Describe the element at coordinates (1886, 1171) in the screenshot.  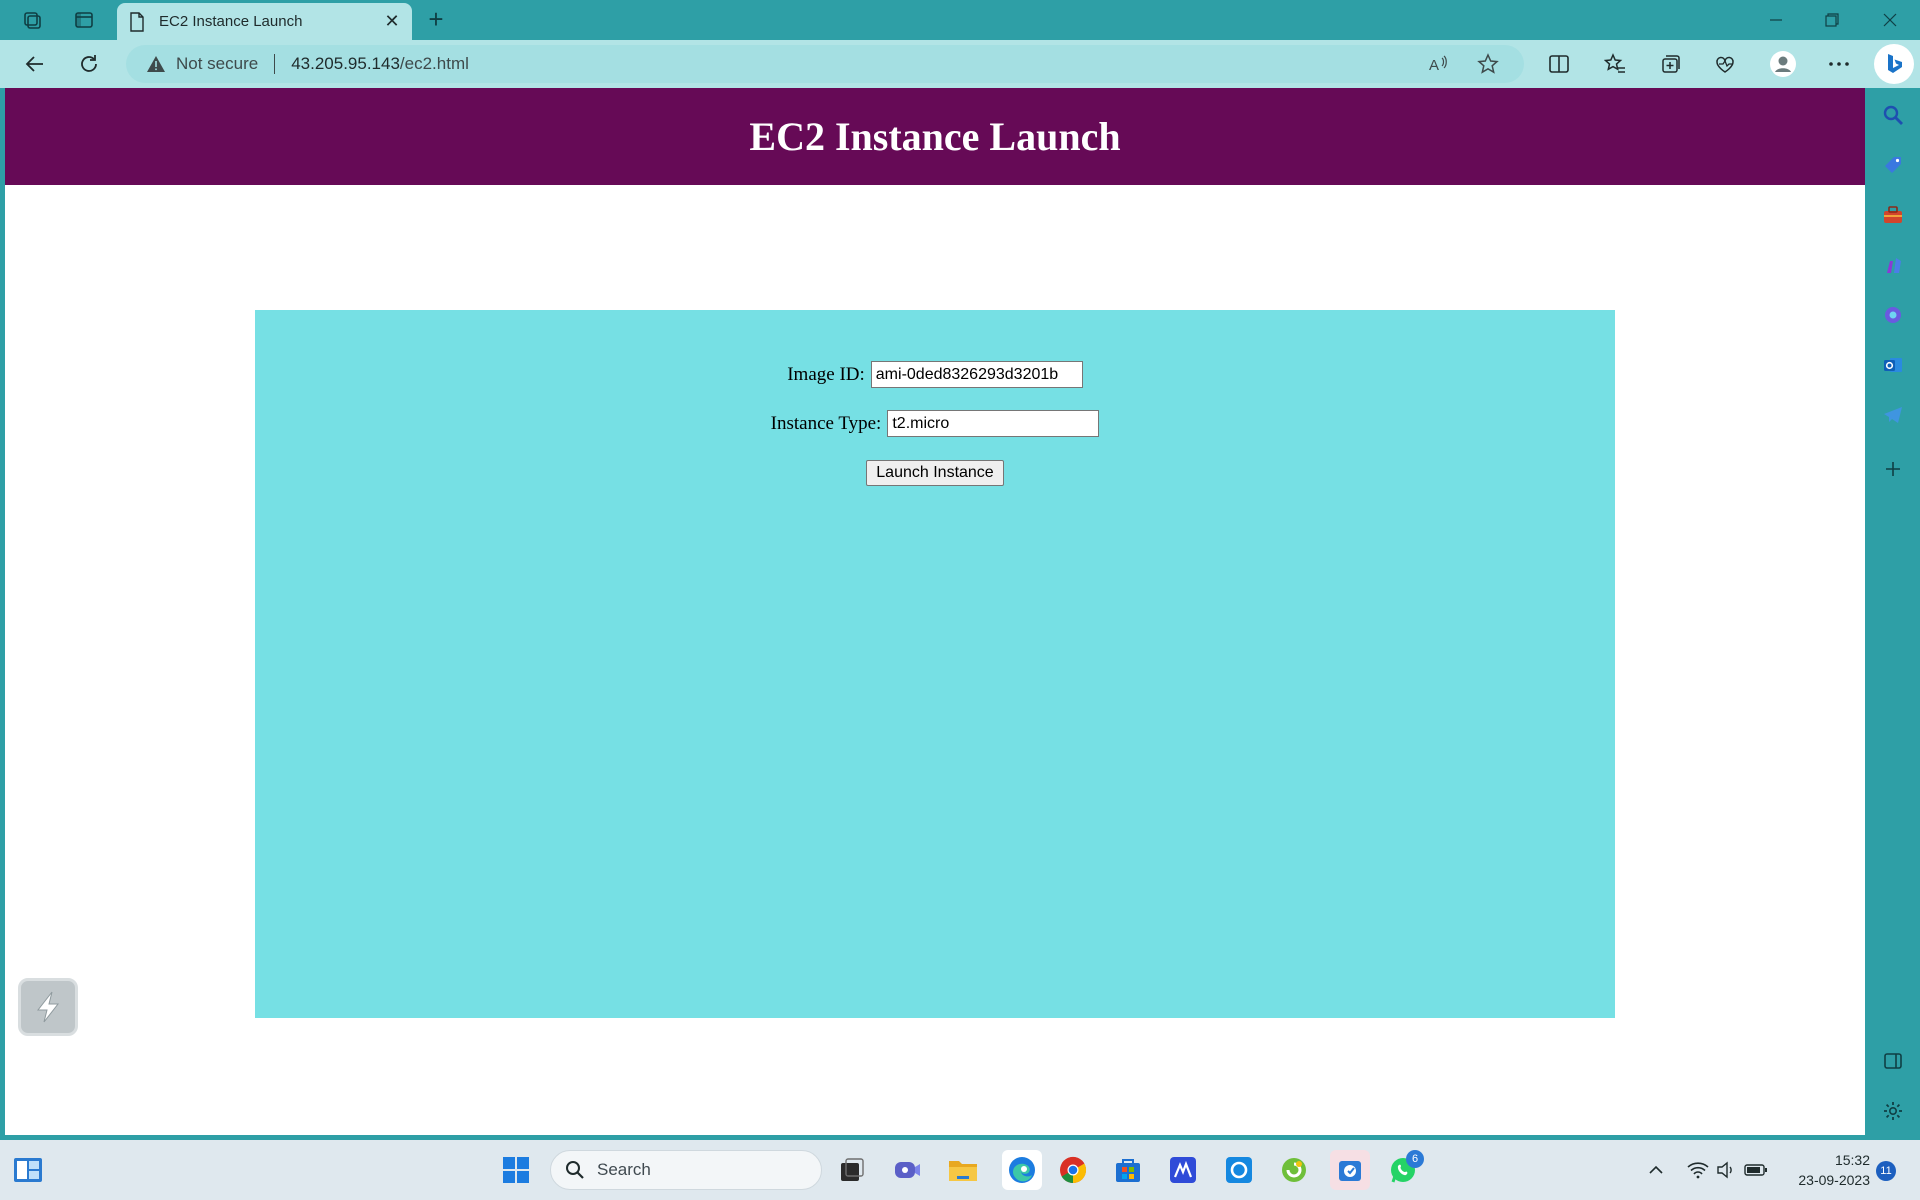
I see `notification-count-badge: 11` at that location.